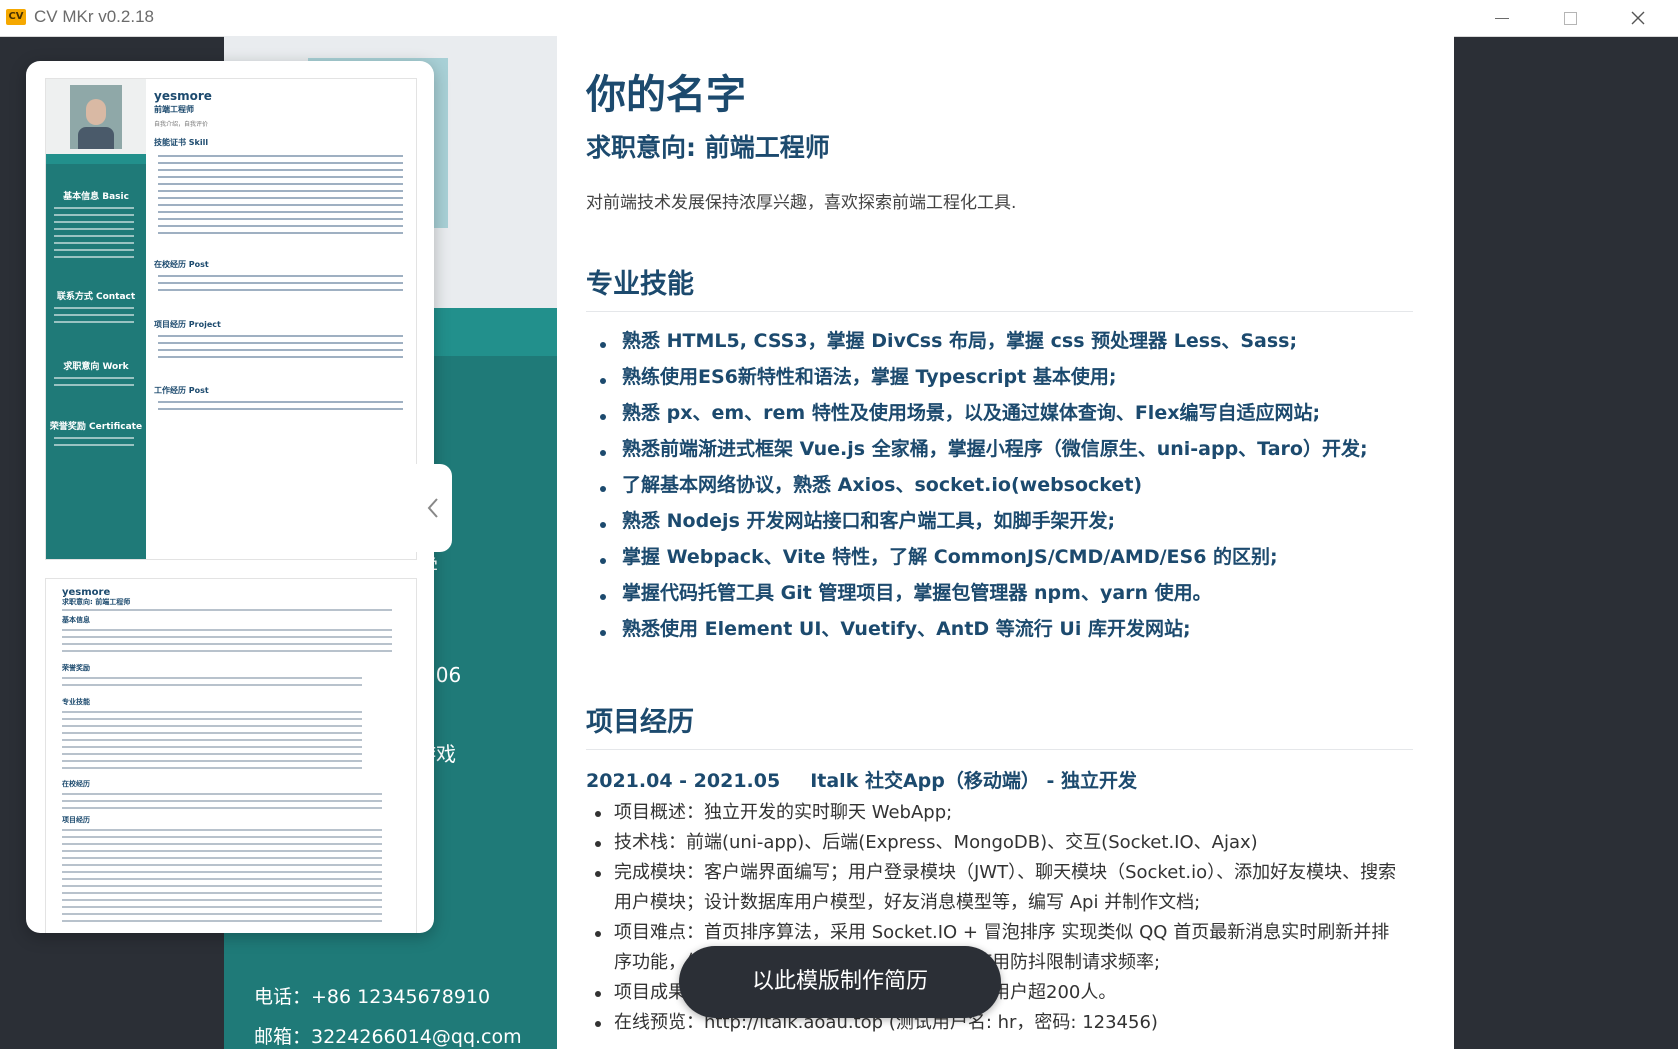  I want to click on minimize-button, so click(1502, 18).